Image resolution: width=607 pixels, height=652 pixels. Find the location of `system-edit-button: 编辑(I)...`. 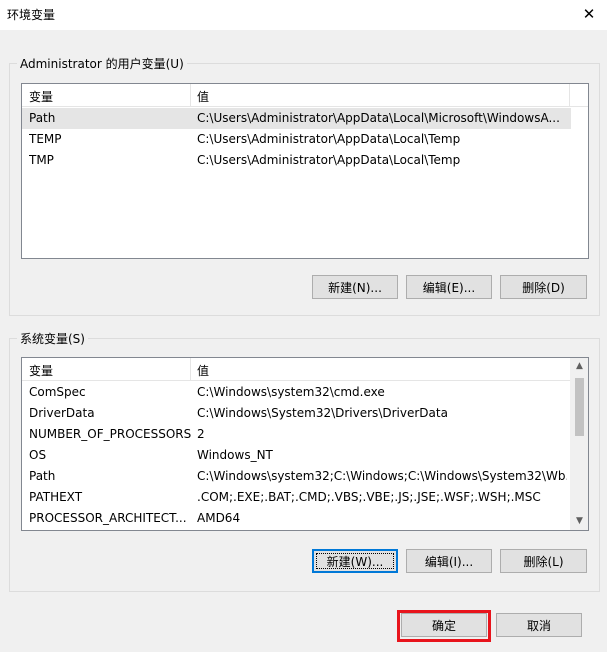

system-edit-button: 编辑(I)... is located at coordinates (449, 561).